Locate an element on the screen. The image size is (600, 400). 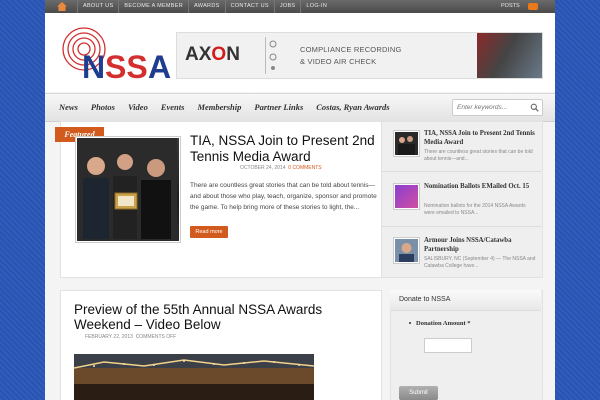
read-more-button: Read more is located at coordinates (209, 232).